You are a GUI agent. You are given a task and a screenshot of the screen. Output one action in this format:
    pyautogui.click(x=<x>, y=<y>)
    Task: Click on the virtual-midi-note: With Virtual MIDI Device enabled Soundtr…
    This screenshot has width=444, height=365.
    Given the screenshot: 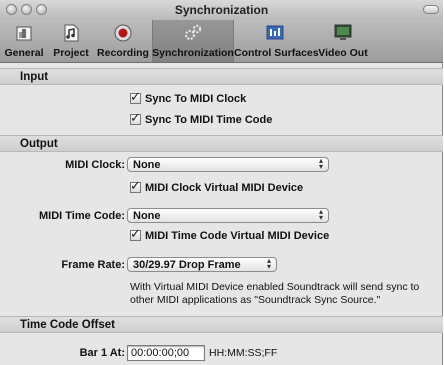 What is the action you would take?
    pyautogui.click(x=275, y=293)
    